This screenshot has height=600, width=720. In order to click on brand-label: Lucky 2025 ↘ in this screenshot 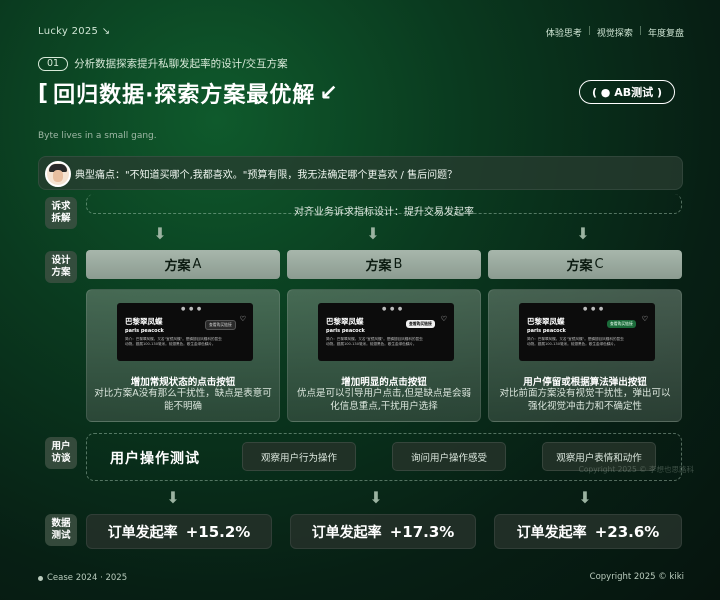, I will do `click(74, 31)`.